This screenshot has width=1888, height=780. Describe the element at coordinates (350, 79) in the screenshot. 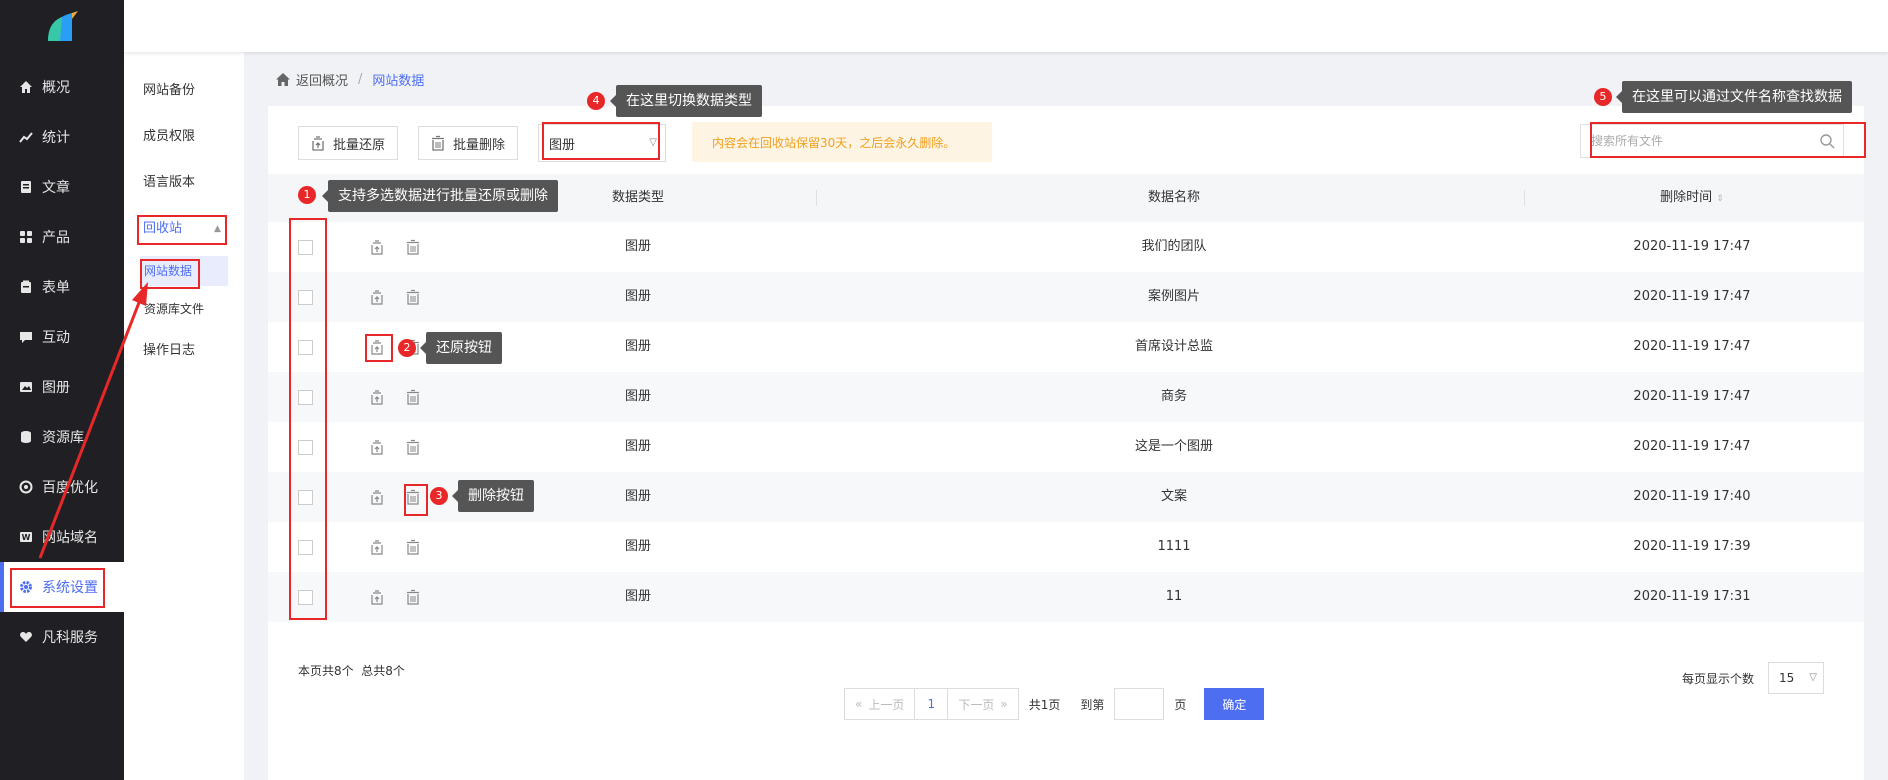

I see `breadcrumb: 返回概况 / 网站数据` at that location.